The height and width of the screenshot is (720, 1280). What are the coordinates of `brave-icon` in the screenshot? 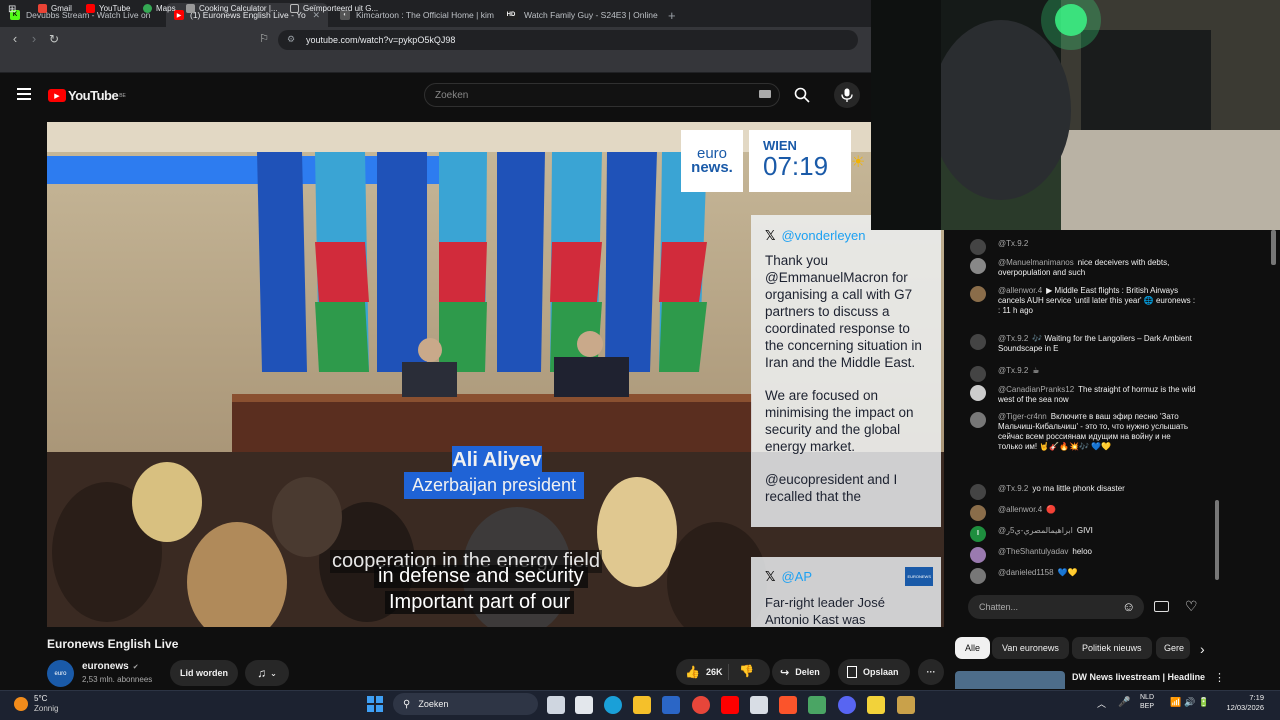 It's located at (788, 705).